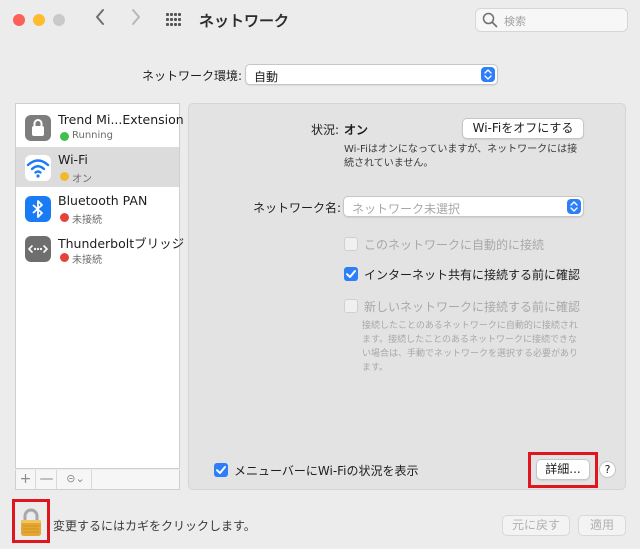  What do you see at coordinates (454, 245) in the screenshot?
I see `auto-join-label: このネットワークに自動的に接続` at bounding box center [454, 245].